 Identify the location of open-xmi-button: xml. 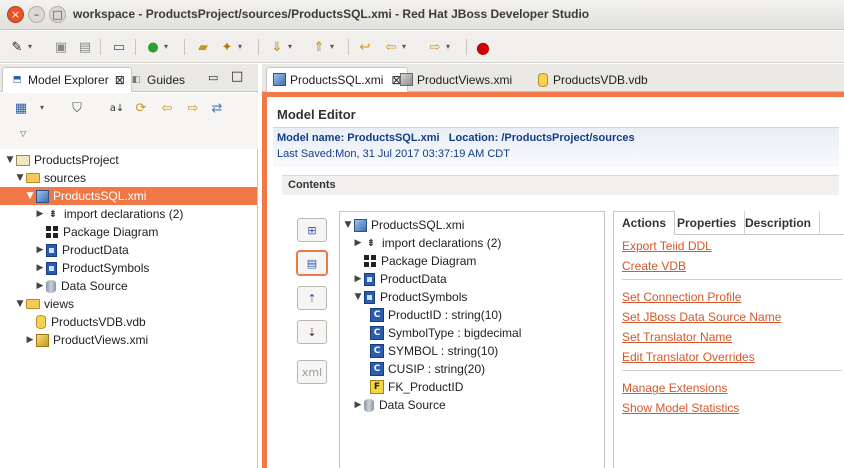
(312, 372).